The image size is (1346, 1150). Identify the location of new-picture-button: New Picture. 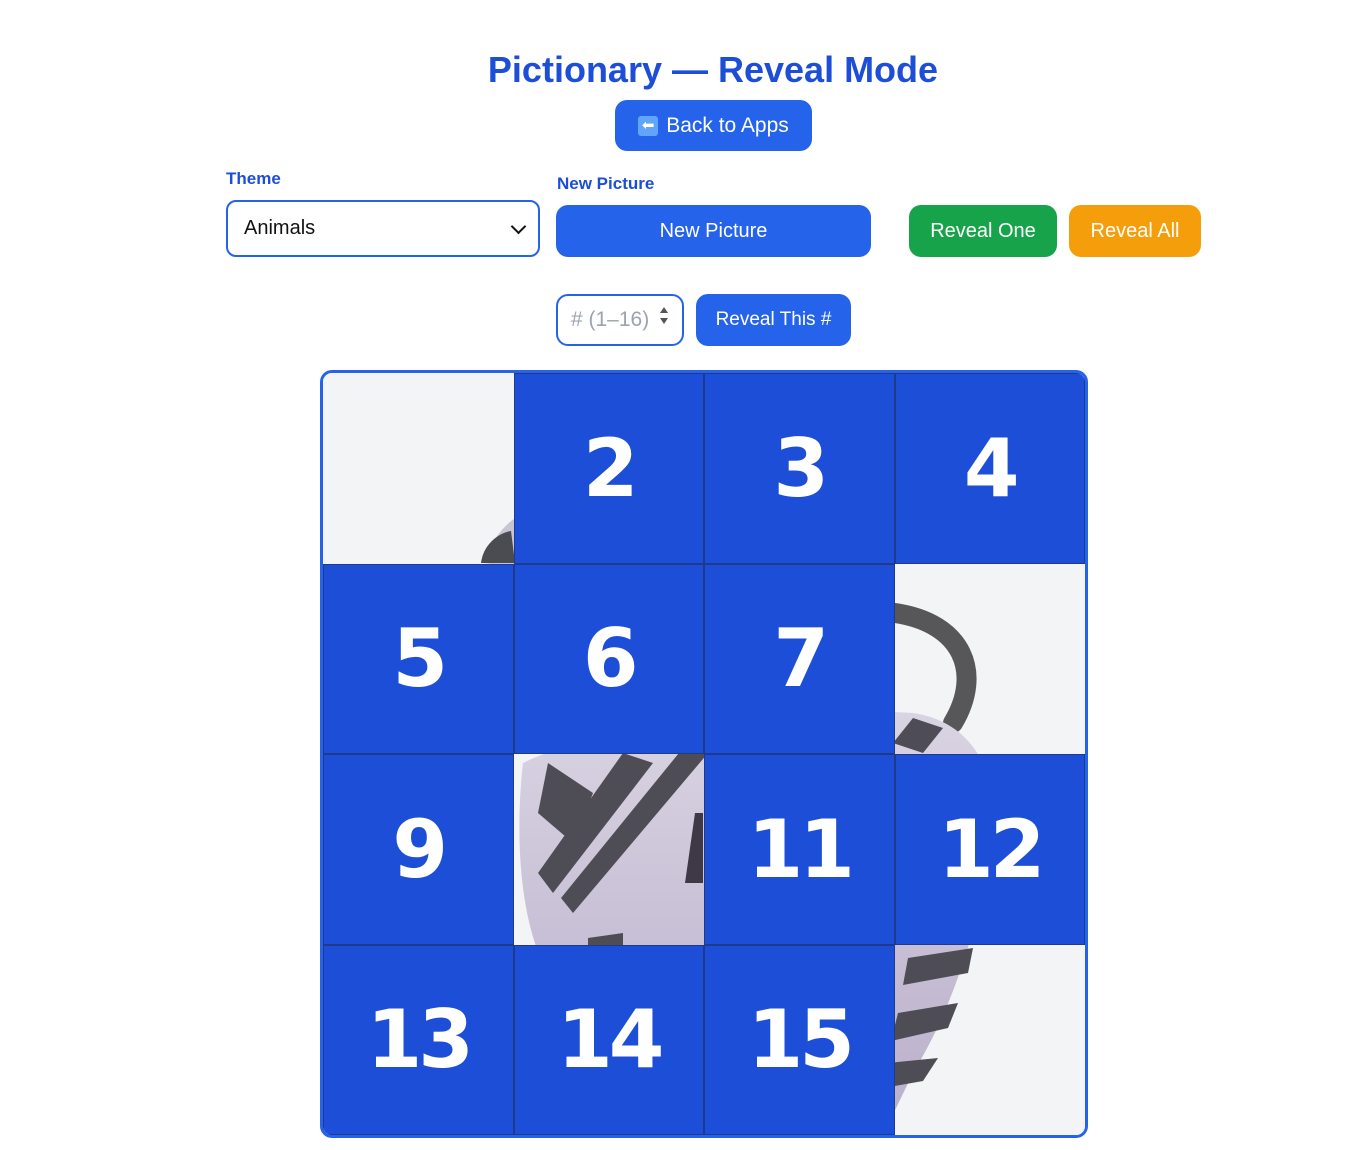
(713, 231).